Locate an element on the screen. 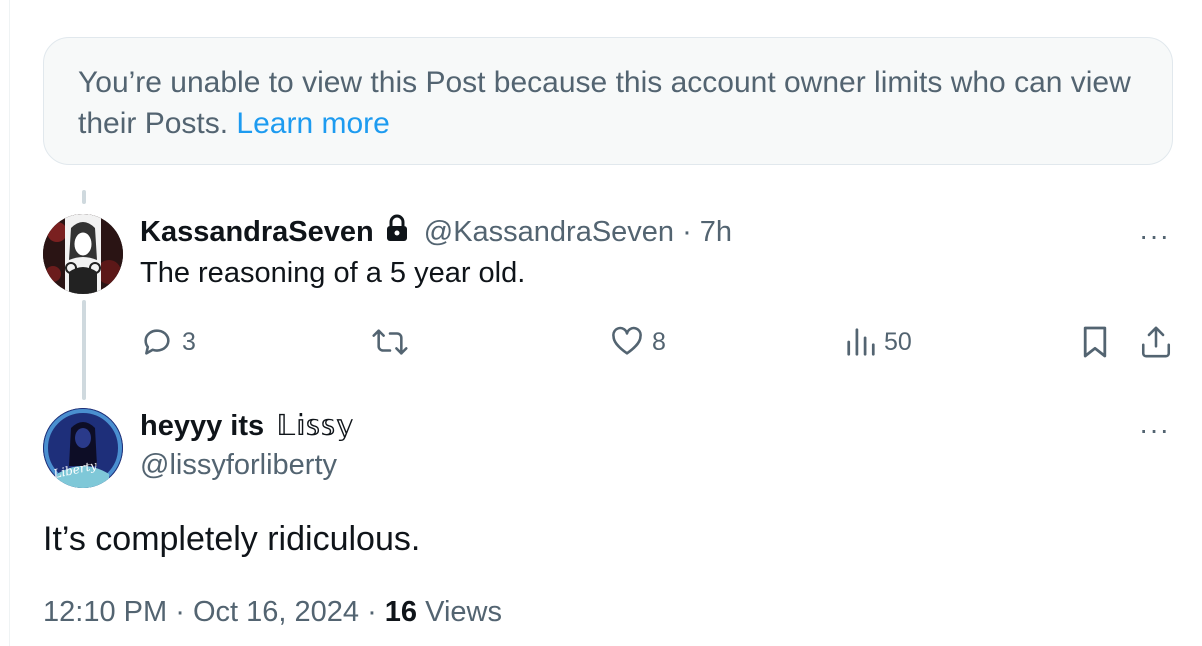 The height and width of the screenshot is (646, 1202). post-views-count: 16 is located at coordinates (401, 612).